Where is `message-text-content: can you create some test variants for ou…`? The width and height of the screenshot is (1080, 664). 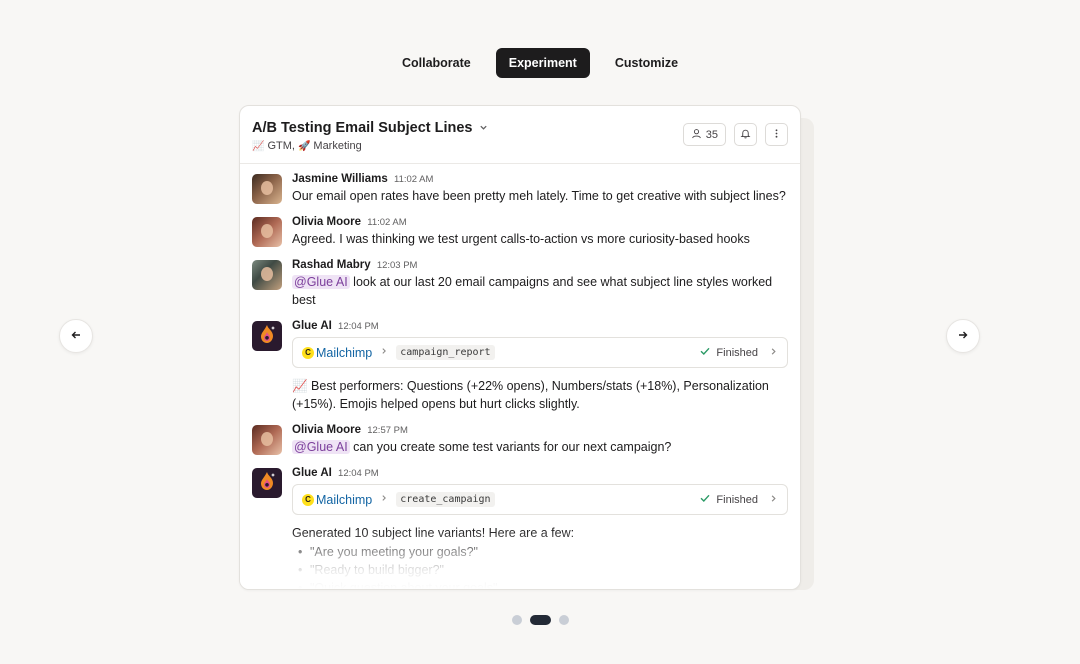
message-text-content: can you create some test variants for ou… is located at coordinates (510, 447).